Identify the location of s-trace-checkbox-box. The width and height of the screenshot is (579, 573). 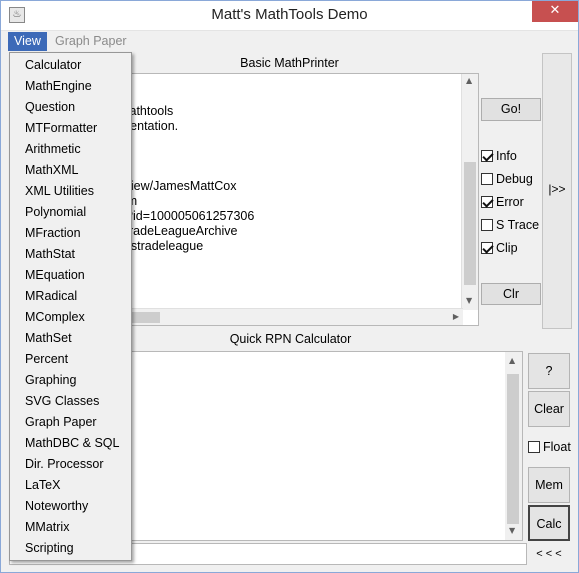
(487, 225).